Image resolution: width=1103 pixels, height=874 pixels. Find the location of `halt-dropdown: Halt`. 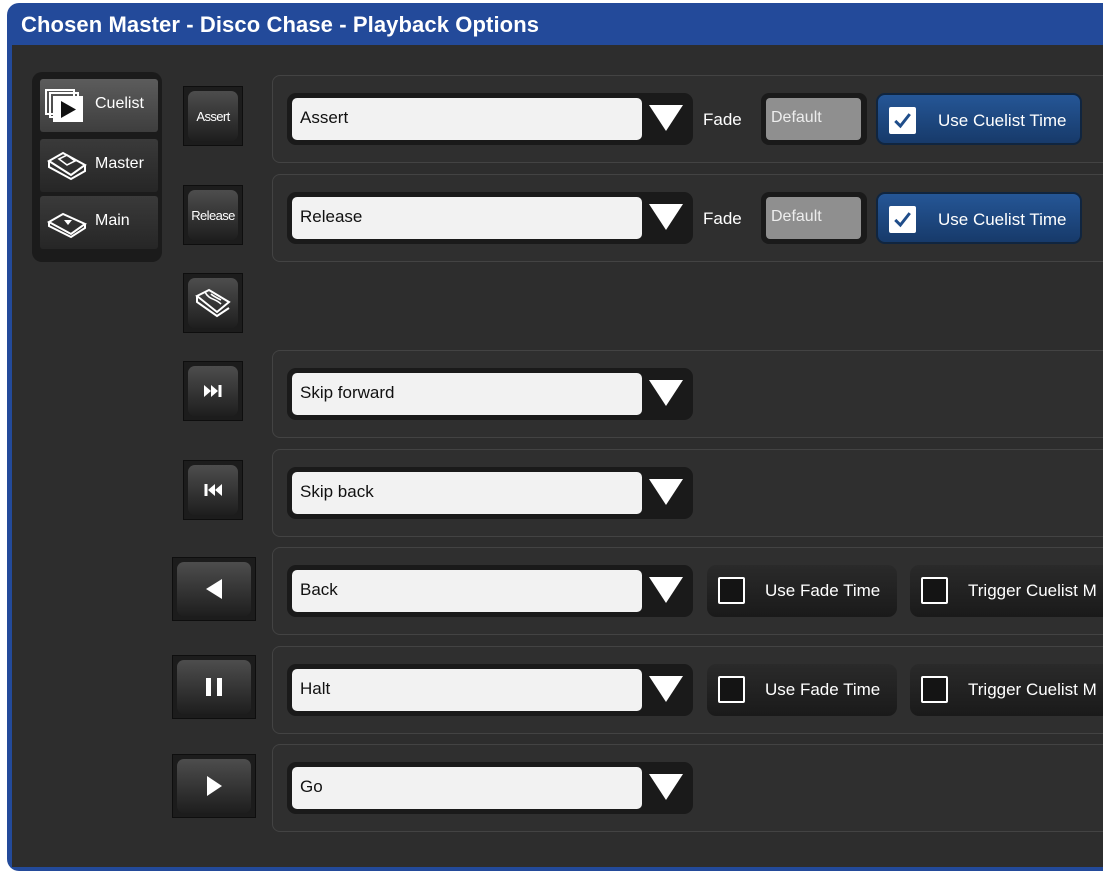

halt-dropdown: Halt is located at coordinates (490, 690).